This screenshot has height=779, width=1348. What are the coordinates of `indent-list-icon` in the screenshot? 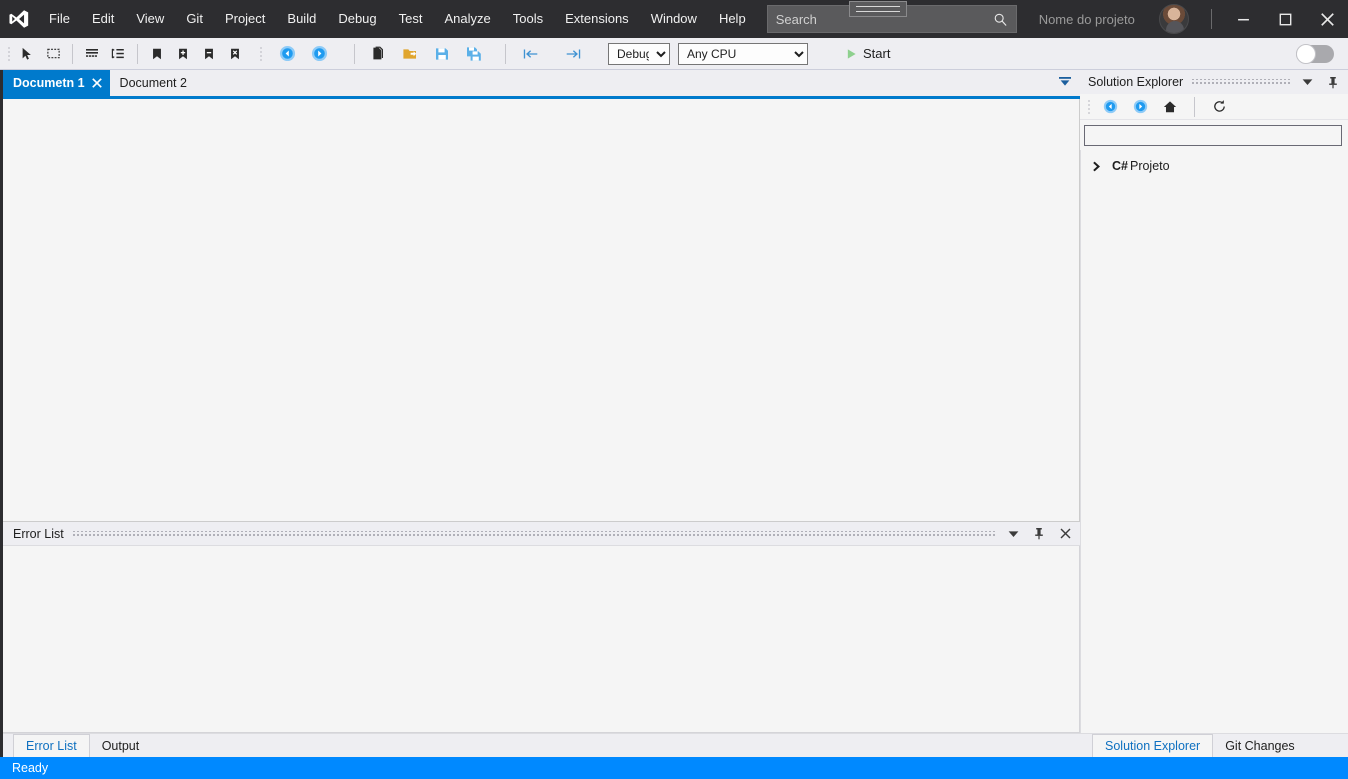 It's located at (118, 54).